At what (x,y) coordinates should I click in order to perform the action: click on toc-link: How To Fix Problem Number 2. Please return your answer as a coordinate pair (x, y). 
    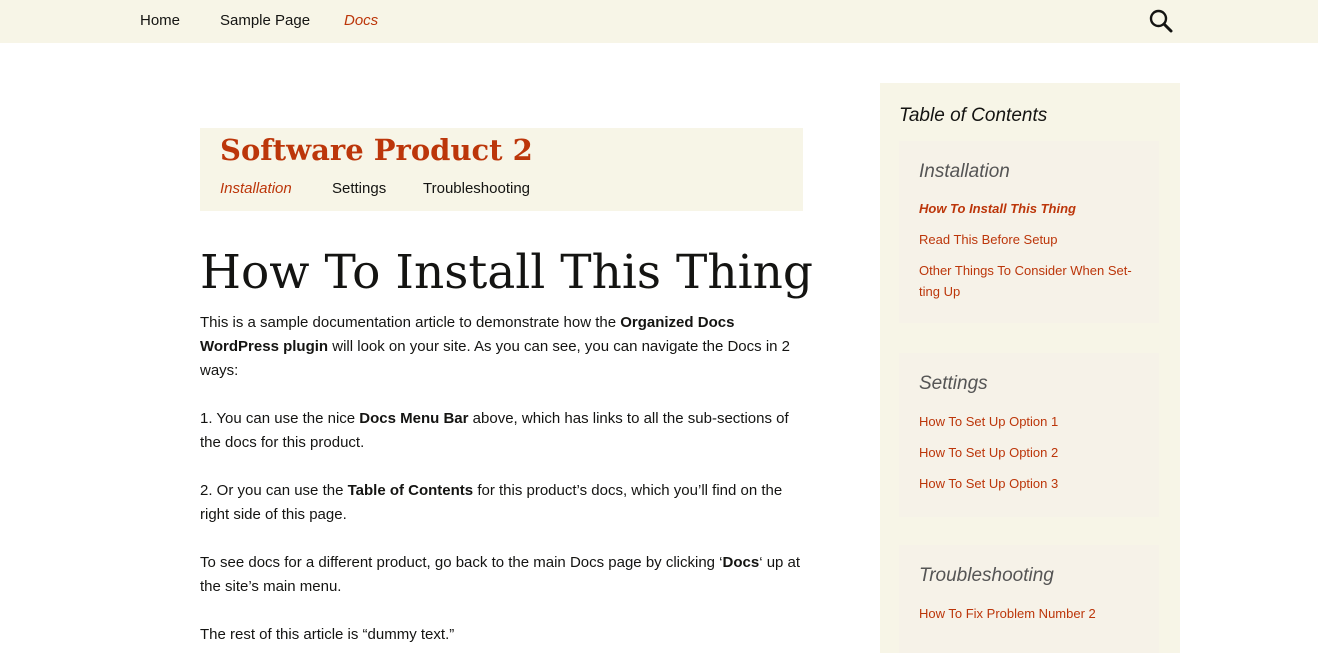
    Looking at the image, I should click on (1029, 613).